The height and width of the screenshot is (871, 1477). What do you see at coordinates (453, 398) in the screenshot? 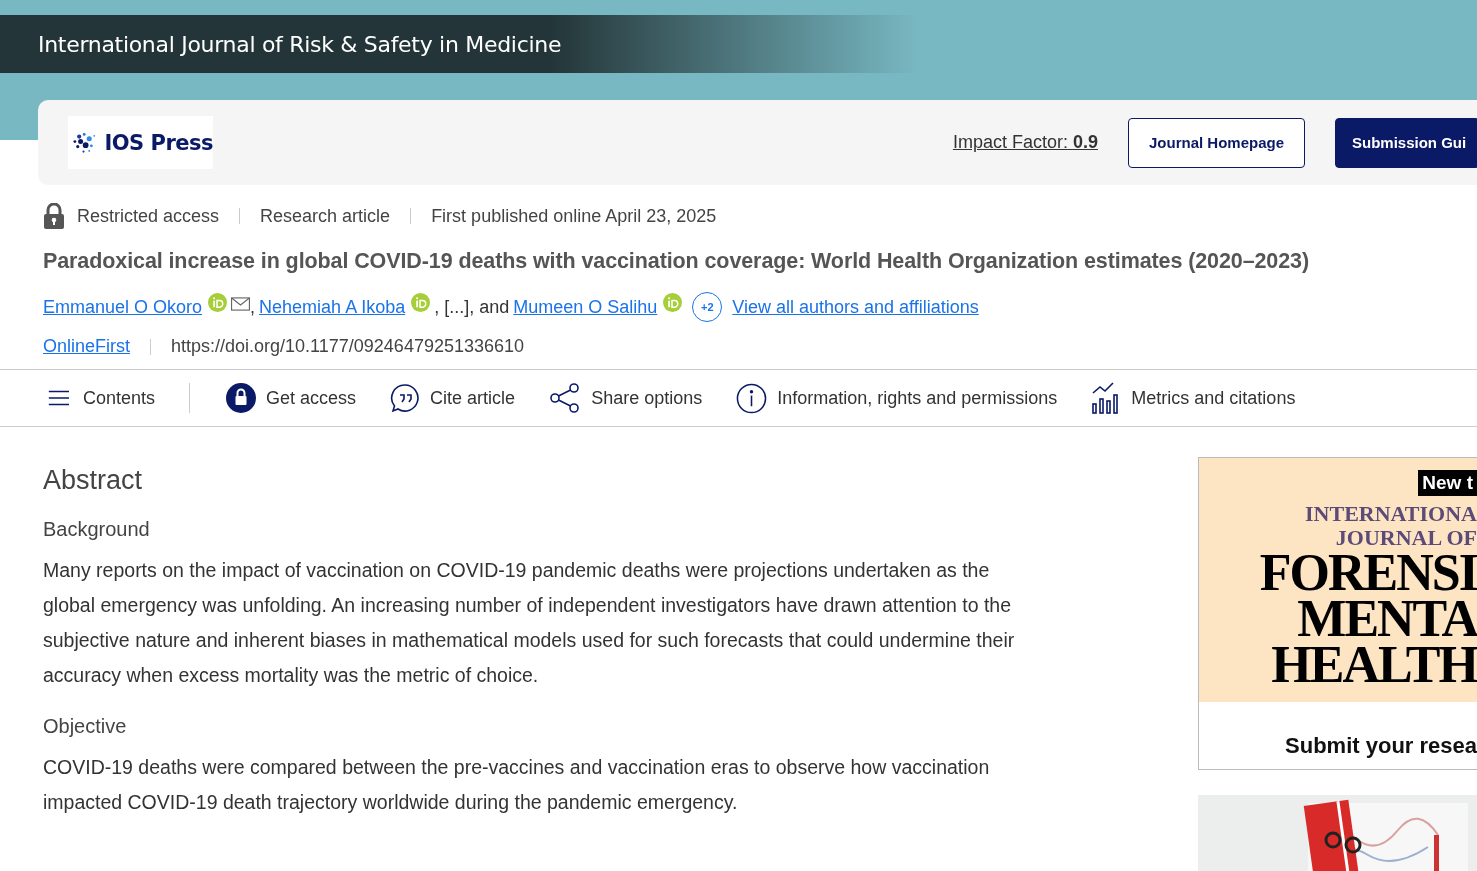
I see `toolbar-button: Cite article` at bounding box center [453, 398].